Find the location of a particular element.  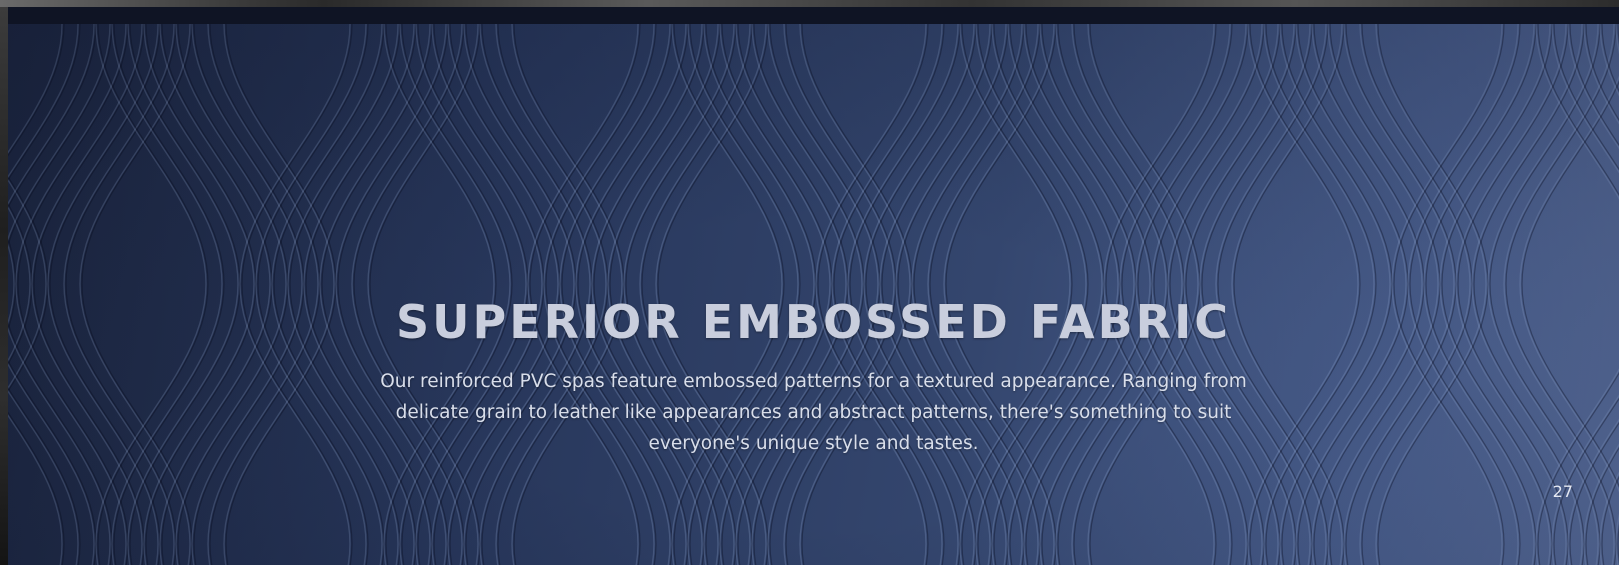

page-title: SUPERIOR EMBOSSED FABRIC is located at coordinates (813, 322).